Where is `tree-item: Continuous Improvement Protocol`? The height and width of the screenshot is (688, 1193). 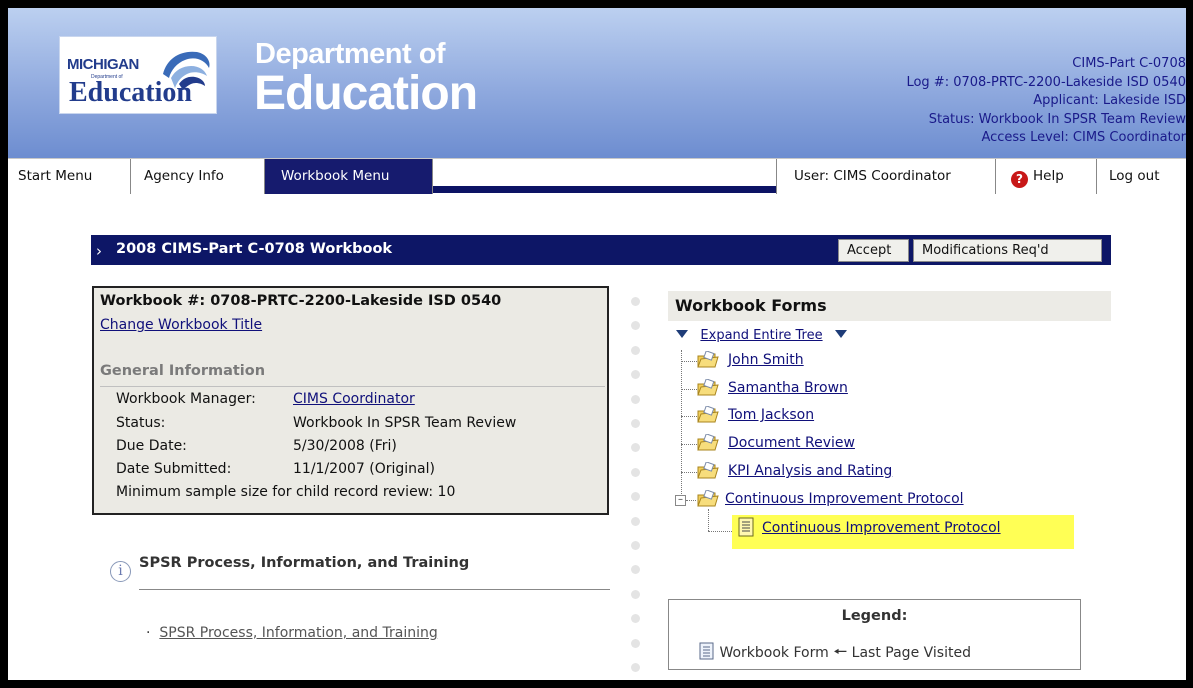 tree-item: Continuous Improvement Protocol is located at coordinates (844, 499).